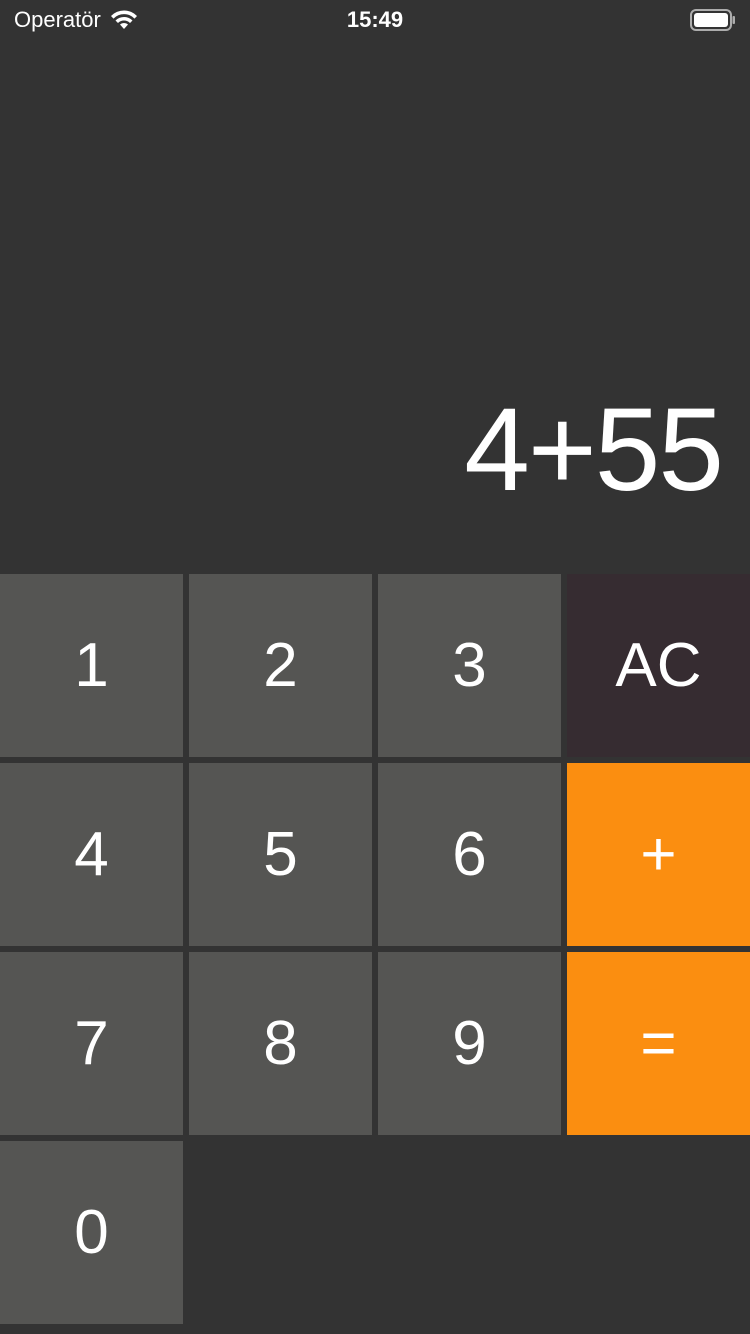 The height and width of the screenshot is (1334, 750). What do you see at coordinates (658, 1043) in the screenshot?
I see `equals-button: =` at bounding box center [658, 1043].